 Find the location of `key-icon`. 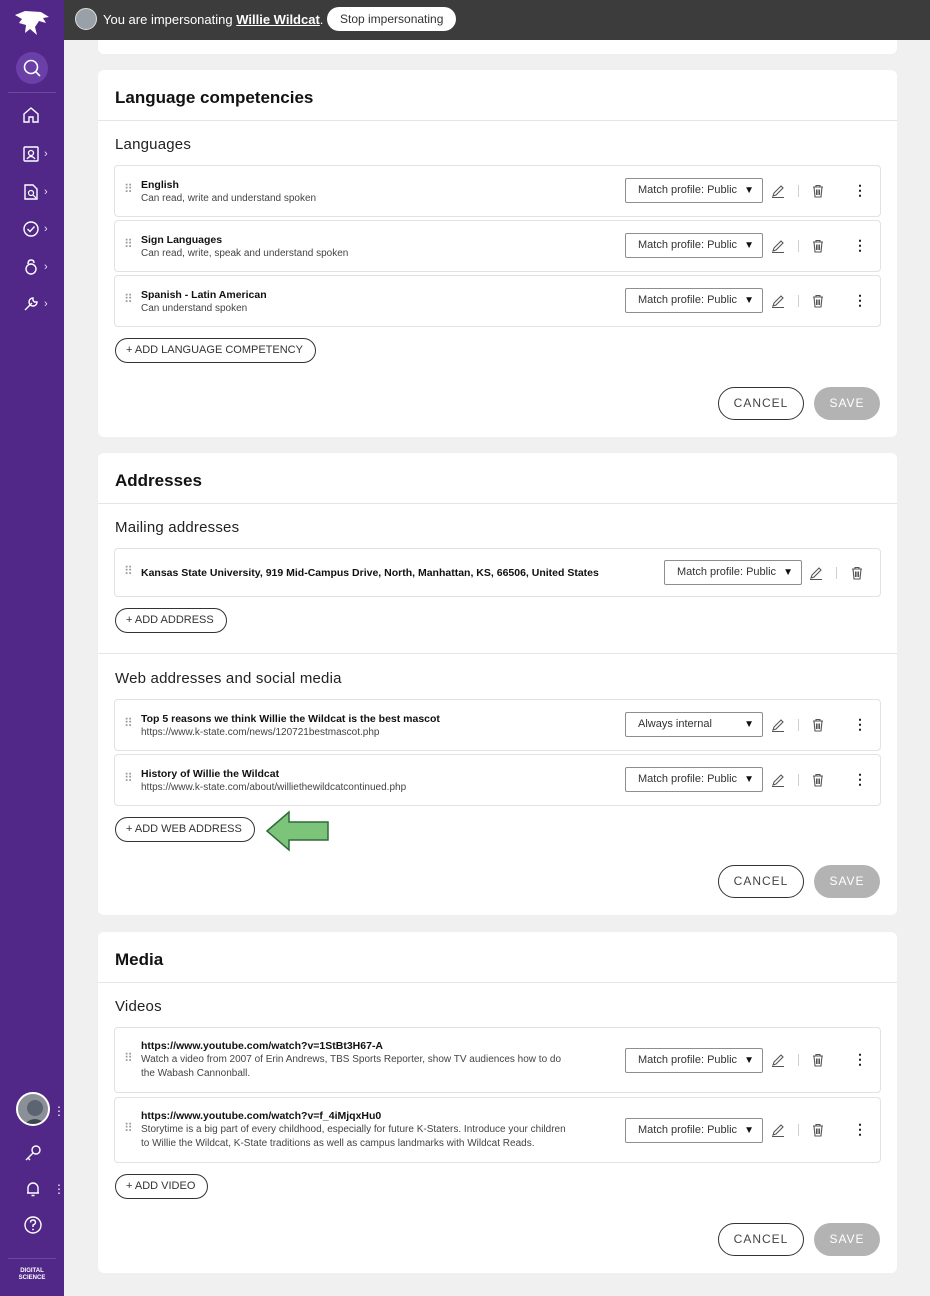

key-icon is located at coordinates (33, 1153).